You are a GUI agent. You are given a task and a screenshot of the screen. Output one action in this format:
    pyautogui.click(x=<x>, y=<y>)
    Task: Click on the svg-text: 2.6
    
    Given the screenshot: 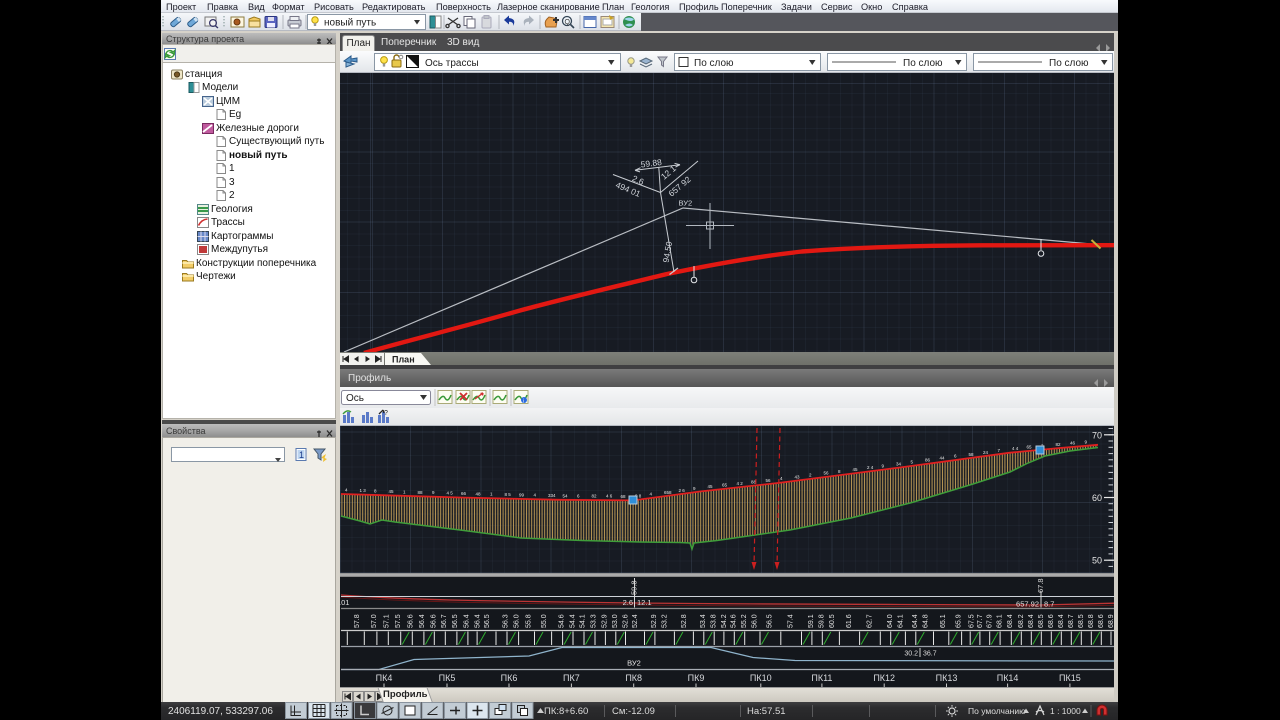 What is the action you would take?
    pyautogui.click(x=628, y=602)
    